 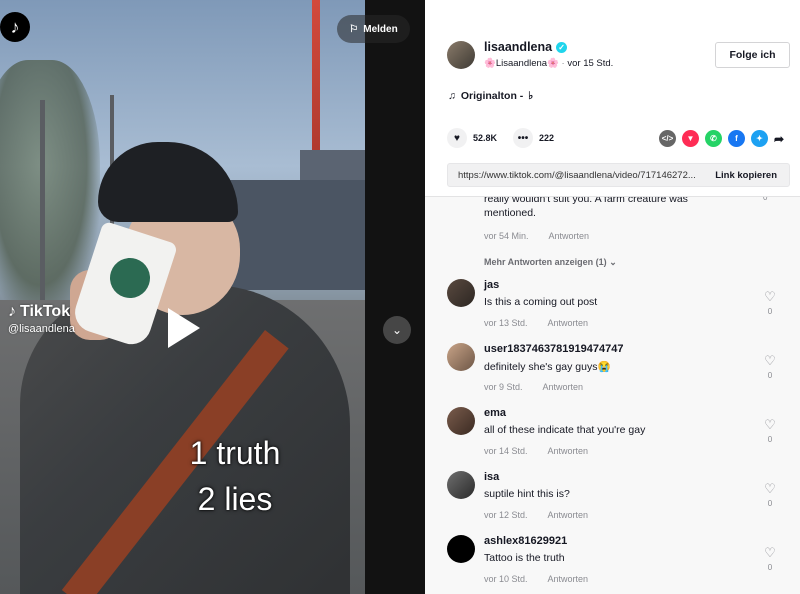 I want to click on report-button: ⚐ Melden, so click(x=373, y=29).